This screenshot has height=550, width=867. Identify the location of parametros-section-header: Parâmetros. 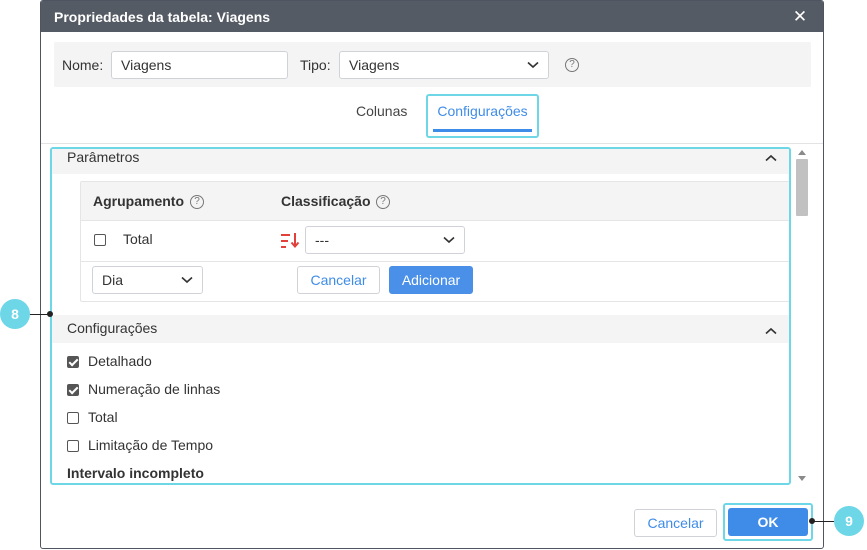
(420, 161).